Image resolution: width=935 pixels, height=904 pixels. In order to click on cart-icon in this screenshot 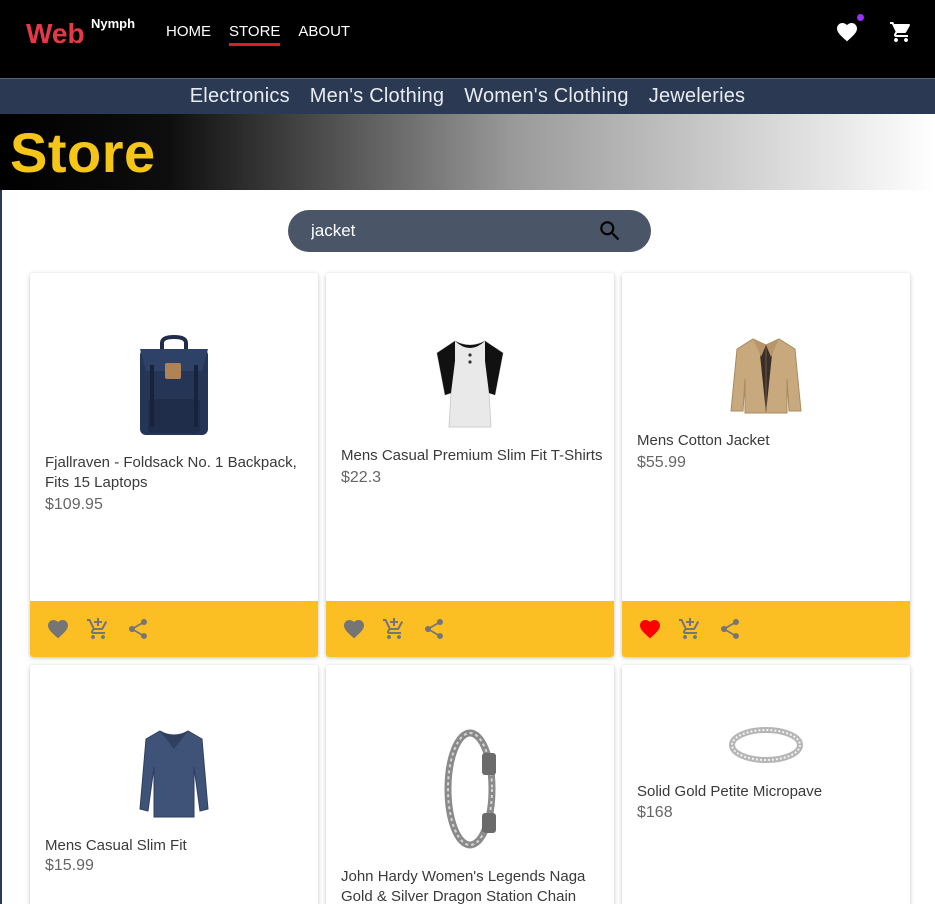, I will do `click(900, 32)`.